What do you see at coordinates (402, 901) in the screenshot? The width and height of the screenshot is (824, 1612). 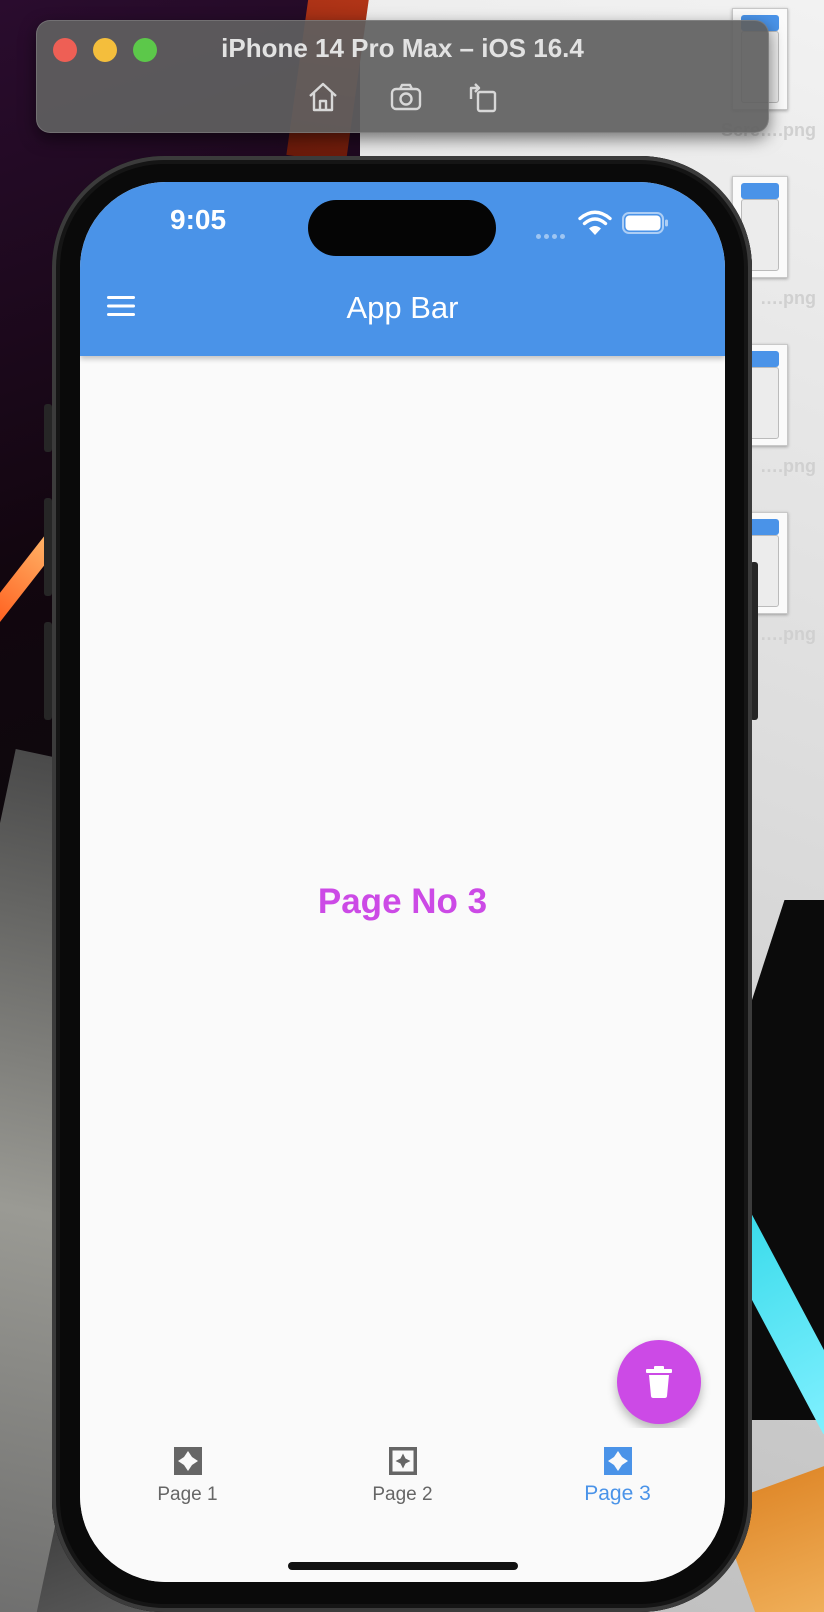 I see `page-content-text: Page No 3` at bounding box center [402, 901].